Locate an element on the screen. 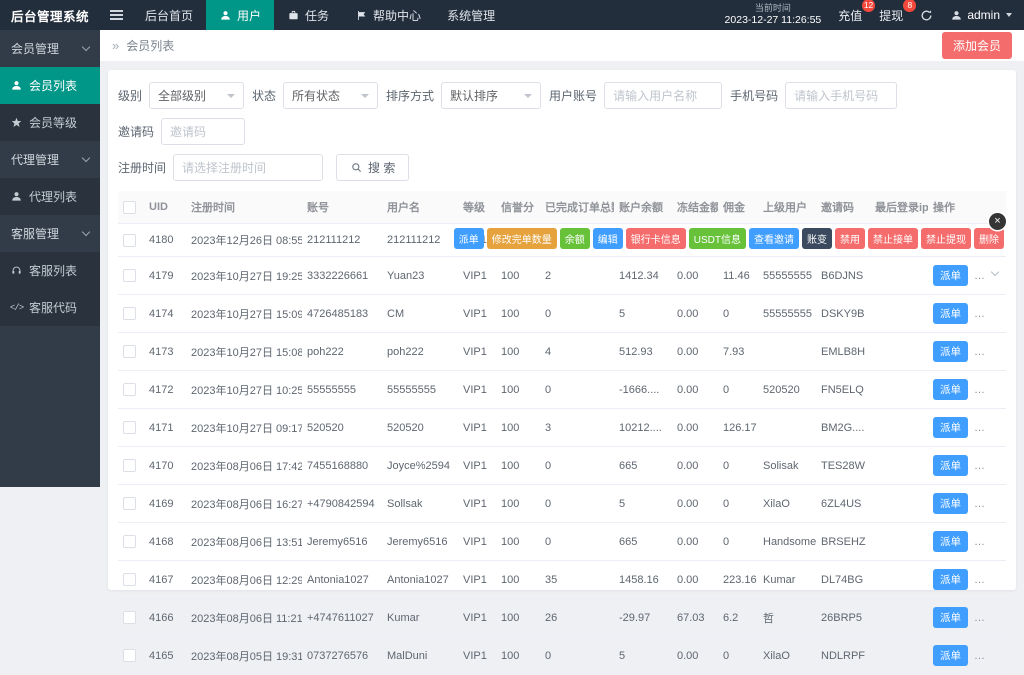 Image resolution: width=1024 pixels, height=675 pixels. refresh-icon is located at coordinates (926, 15).